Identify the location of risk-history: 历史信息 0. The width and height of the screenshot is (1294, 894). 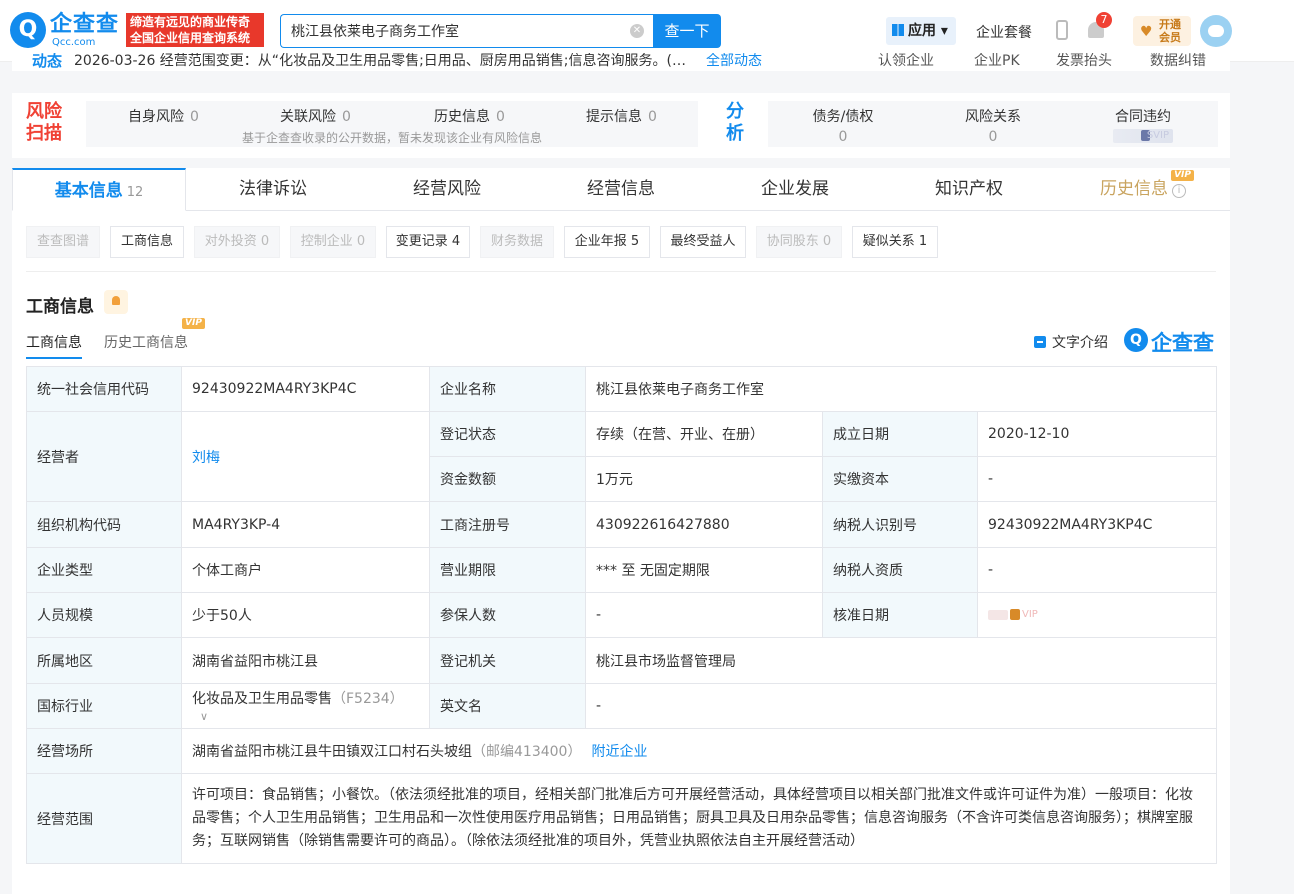
(469, 116).